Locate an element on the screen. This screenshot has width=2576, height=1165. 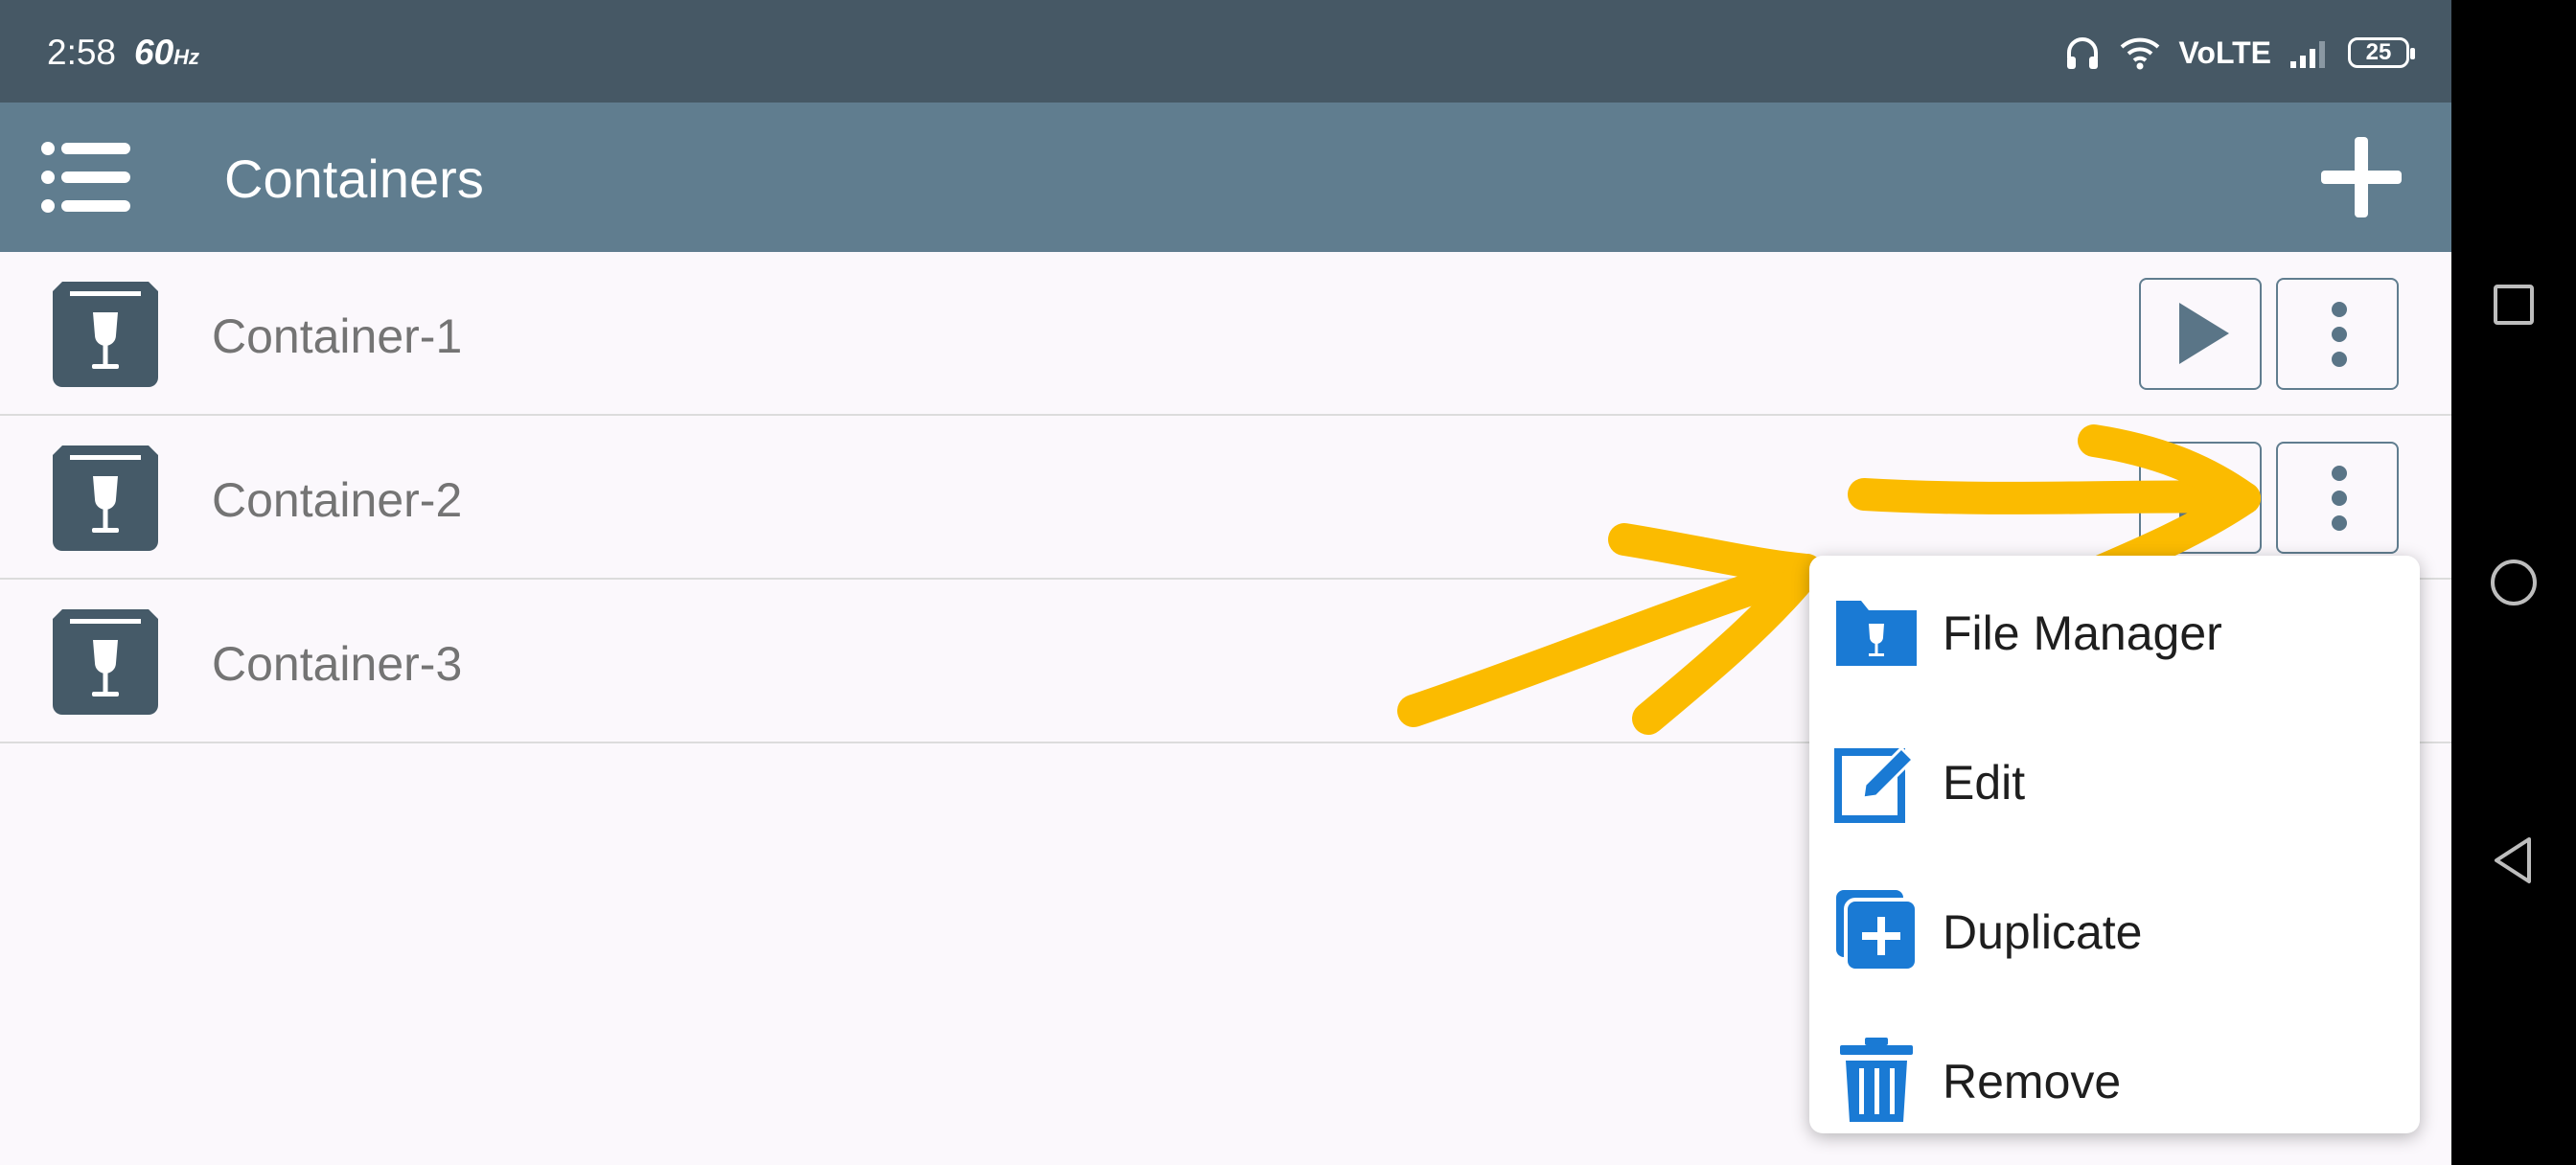
menu-item-duplicate: Duplicate is located at coordinates (2114, 926).